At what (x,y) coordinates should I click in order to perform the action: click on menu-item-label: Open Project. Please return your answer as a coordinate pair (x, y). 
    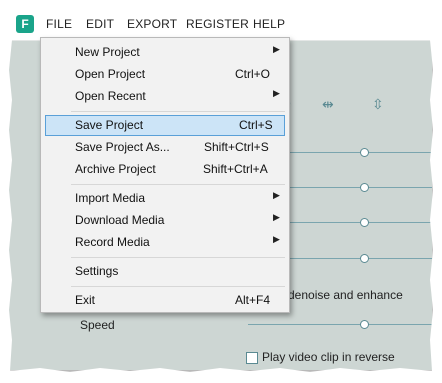
    Looking at the image, I should click on (110, 74).